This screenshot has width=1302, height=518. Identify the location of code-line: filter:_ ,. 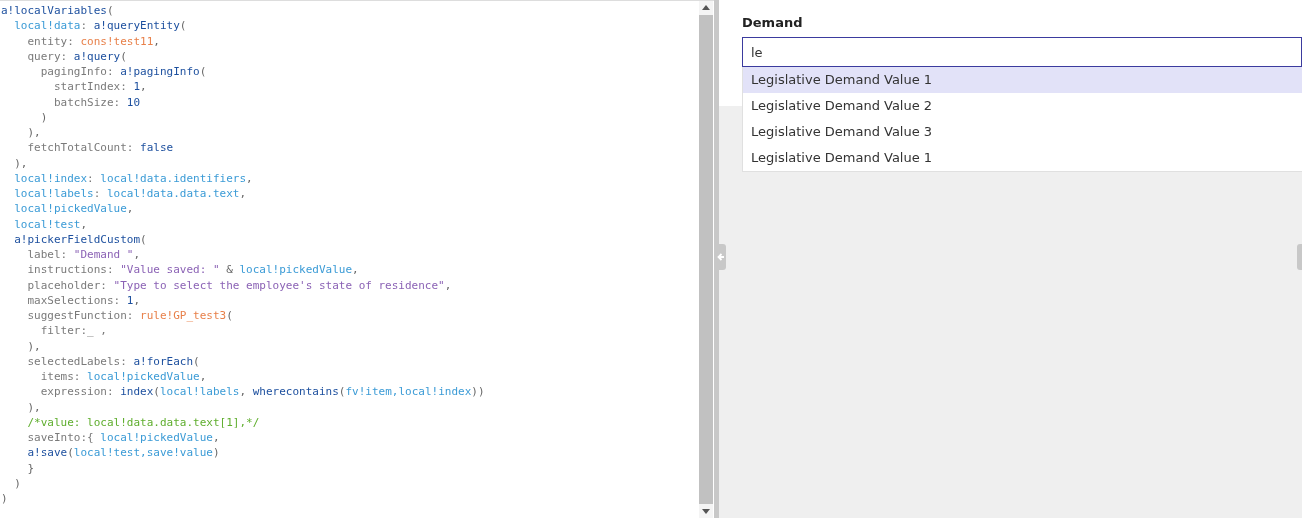
(73, 331).